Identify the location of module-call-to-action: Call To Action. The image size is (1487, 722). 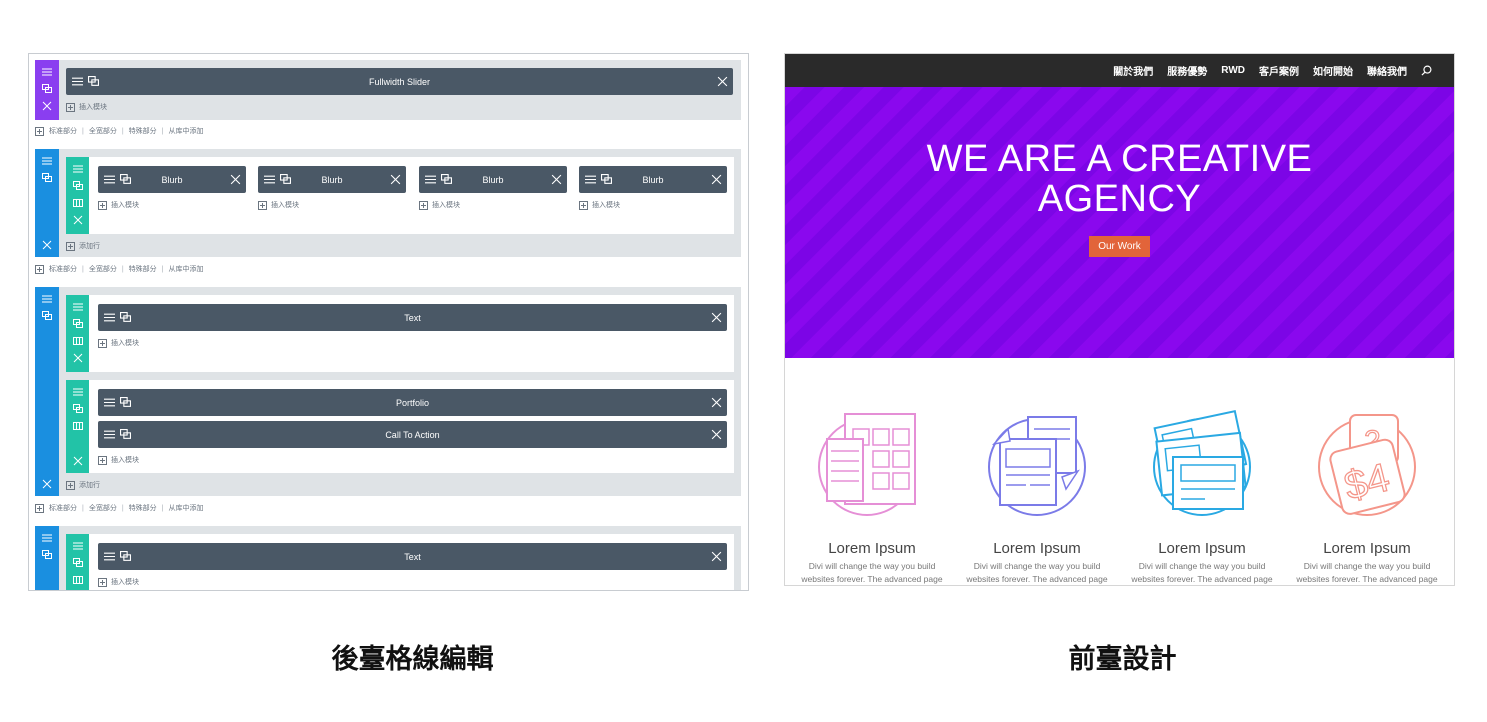
(412, 434).